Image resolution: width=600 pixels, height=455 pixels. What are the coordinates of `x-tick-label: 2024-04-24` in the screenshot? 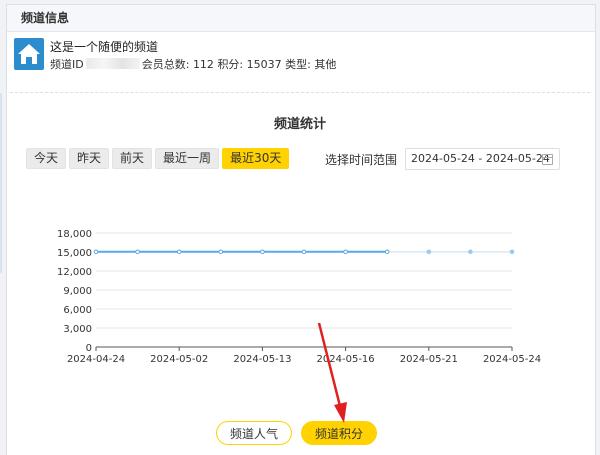 It's located at (96, 359).